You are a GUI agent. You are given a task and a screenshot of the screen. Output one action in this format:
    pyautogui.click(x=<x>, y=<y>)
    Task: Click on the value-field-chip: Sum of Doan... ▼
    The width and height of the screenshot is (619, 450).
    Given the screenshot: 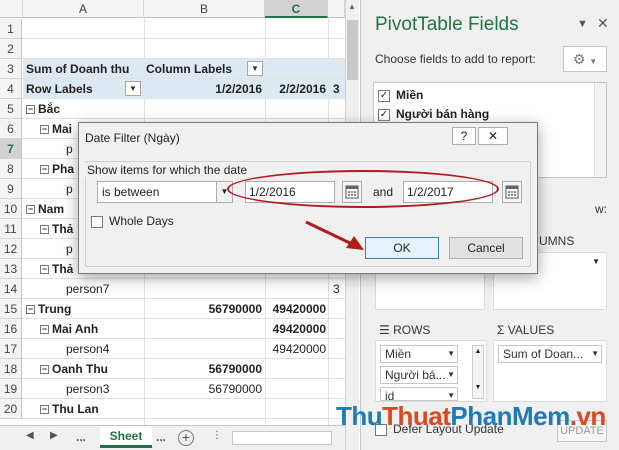 What is the action you would take?
    pyautogui.click(x=550, y=354)
    